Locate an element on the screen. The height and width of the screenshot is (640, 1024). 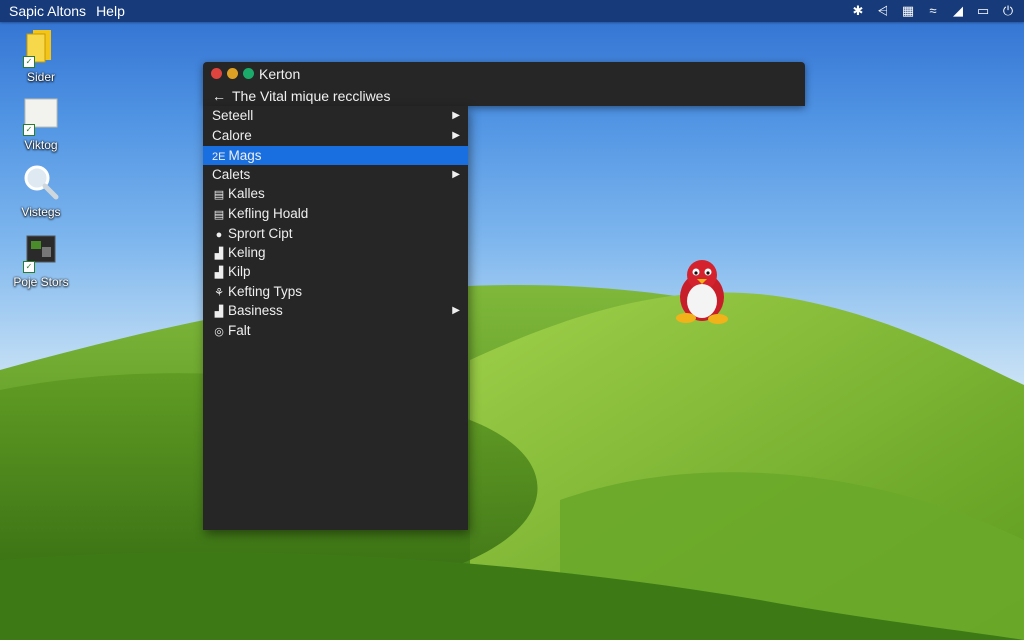
bag-icon: ▟ is located at coordinates (219, 273).